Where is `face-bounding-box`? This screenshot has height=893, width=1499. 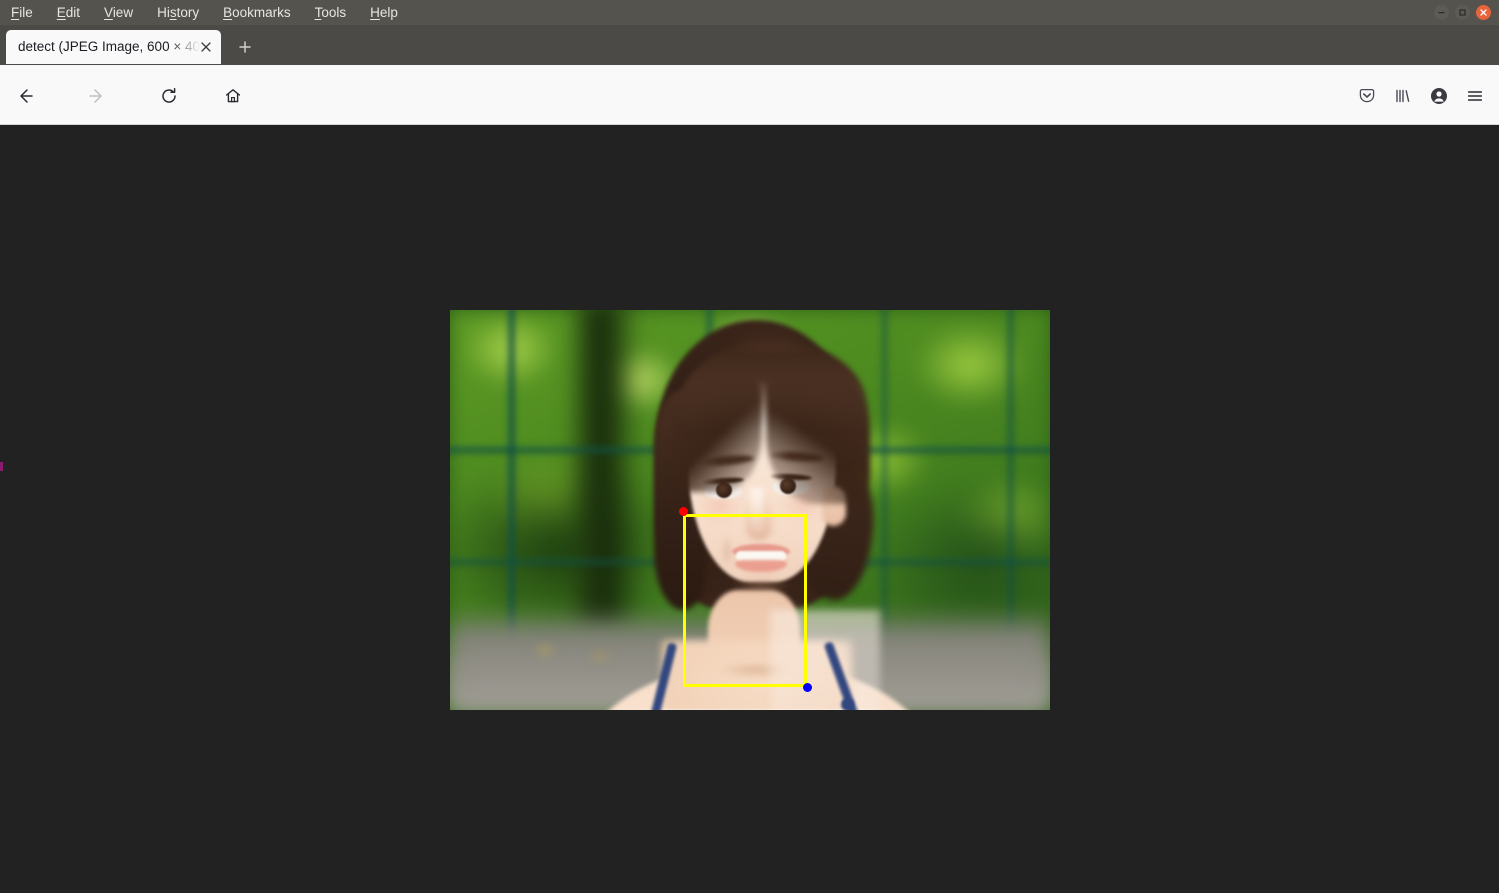 face-bounding-box is located at coordinates (745, 600).